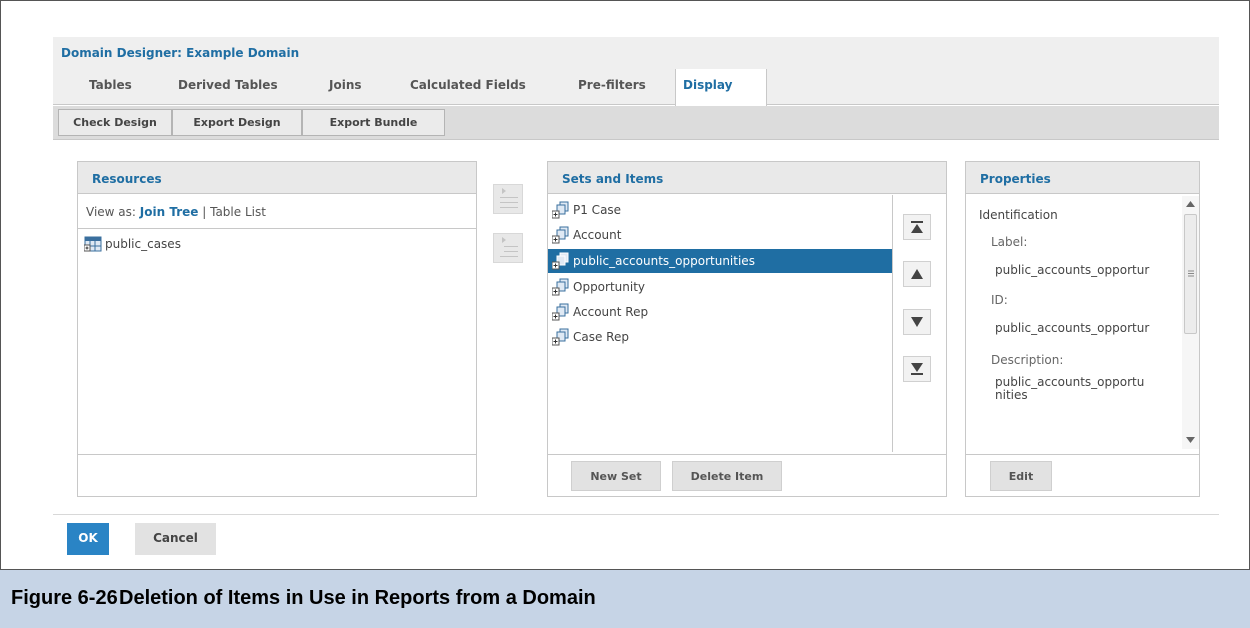 This screenshot has width=1250, height=628. What do you see at coordinates (373, 122) in the screenshot?
I see `export-bundle-button: Export Bundle` at bounding box center [373, 122].